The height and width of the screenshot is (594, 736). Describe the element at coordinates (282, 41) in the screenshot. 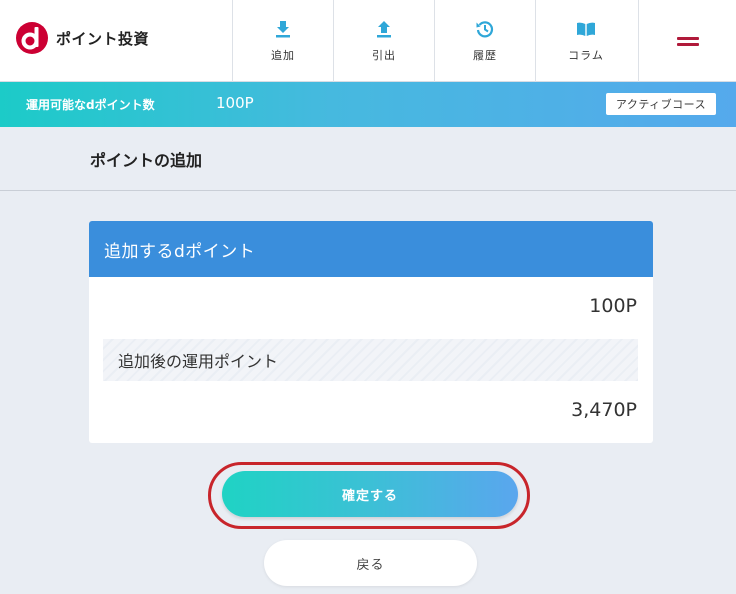

I see `nav-item-add: 追加` at that location.